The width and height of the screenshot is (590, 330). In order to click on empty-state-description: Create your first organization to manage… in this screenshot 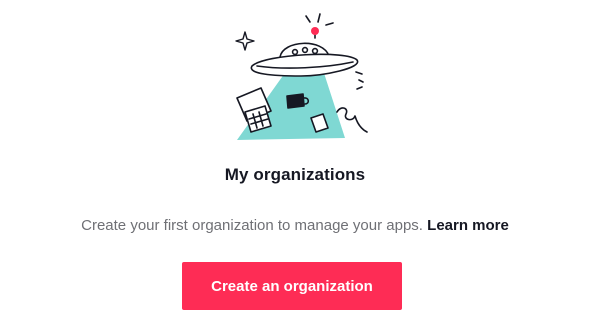, I will do `click(295, 225)`.